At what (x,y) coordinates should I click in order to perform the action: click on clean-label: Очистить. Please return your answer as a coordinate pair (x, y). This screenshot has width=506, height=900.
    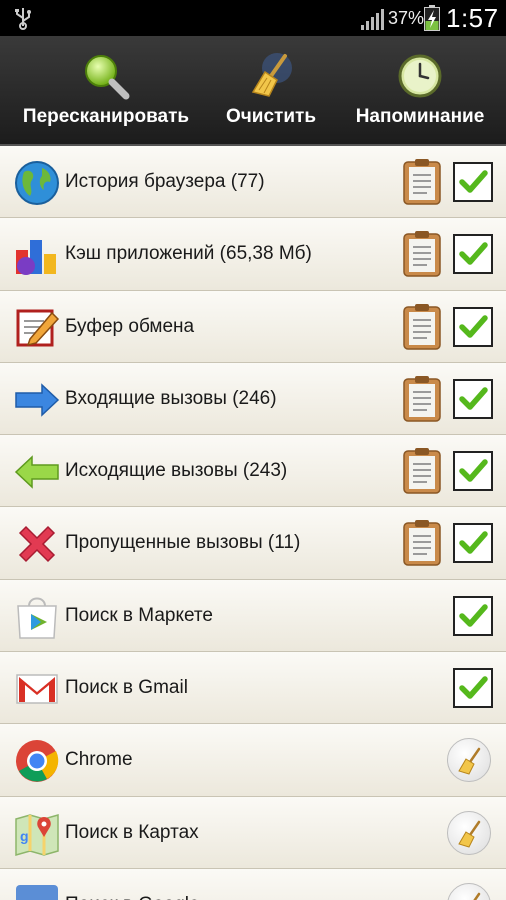
    Looking at the image, I should click on (271, 116).